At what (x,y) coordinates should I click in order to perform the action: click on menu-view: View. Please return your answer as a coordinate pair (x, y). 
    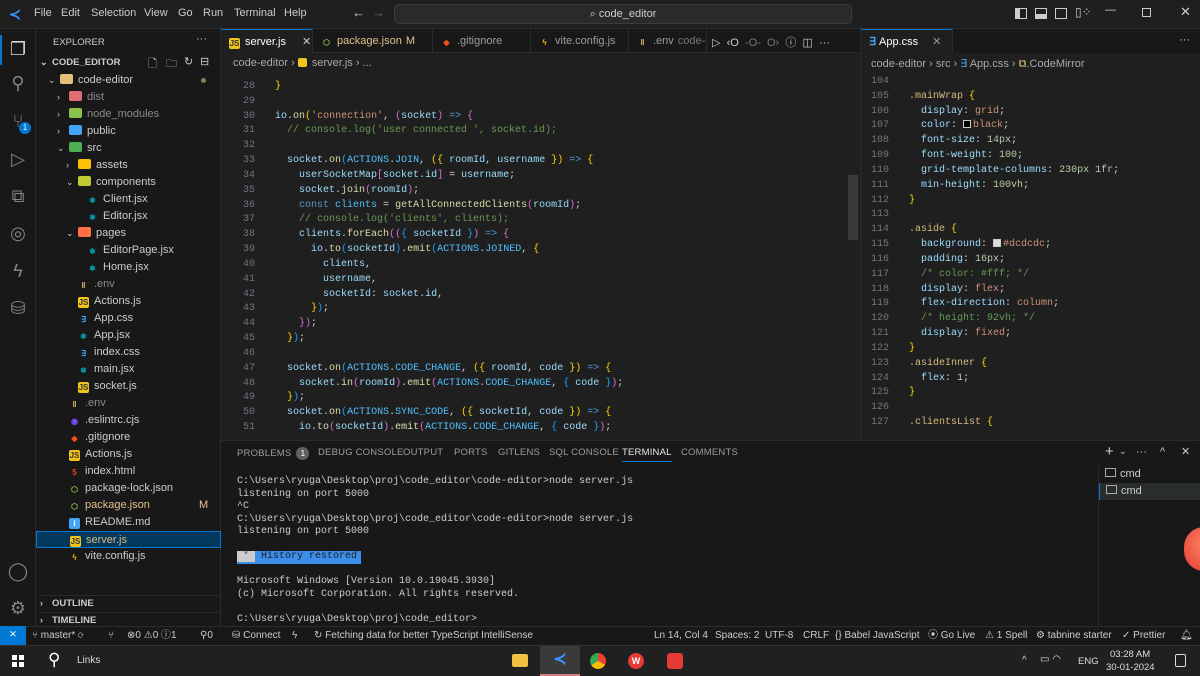
    Looking at the image, I should click on (156, 13).